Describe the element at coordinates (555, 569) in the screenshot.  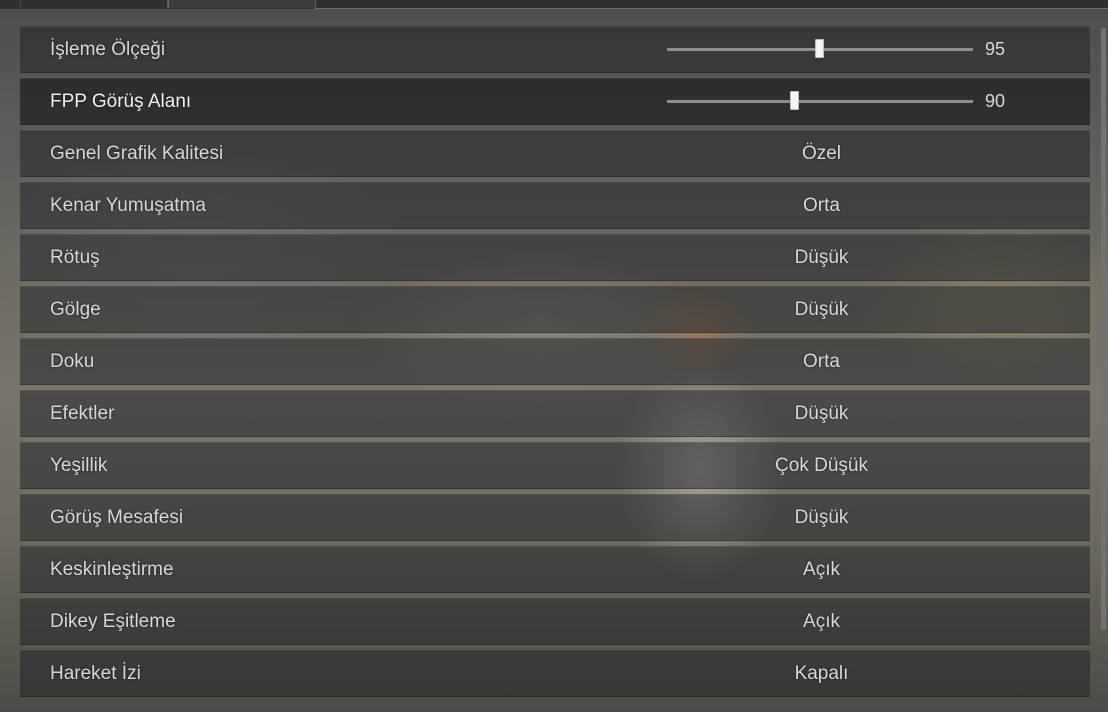
I see `setting-row-sharpen: Keskinleştirme Açık` at that location.